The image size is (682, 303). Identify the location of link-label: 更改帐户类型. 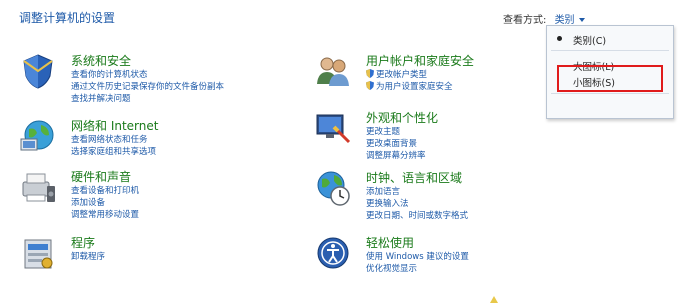
(402, 75).